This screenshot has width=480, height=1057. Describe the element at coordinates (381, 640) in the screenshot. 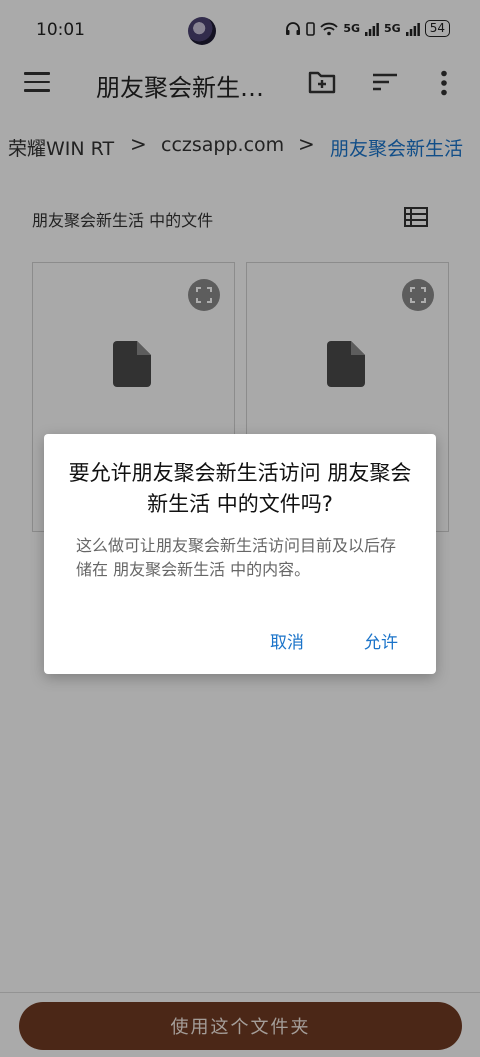

I see `allow-button: 允许` at that location.